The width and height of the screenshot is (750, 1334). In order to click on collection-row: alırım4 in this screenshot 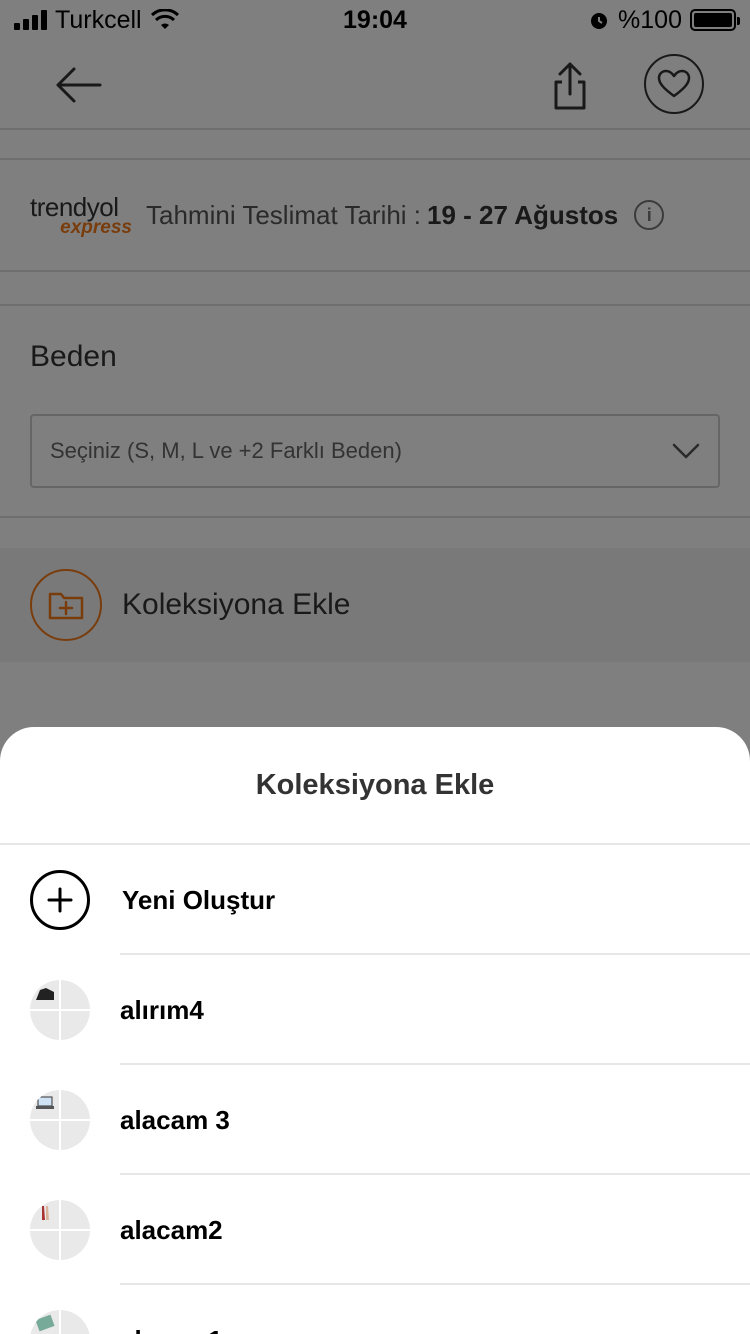, I will do `click(375, 1010)`.